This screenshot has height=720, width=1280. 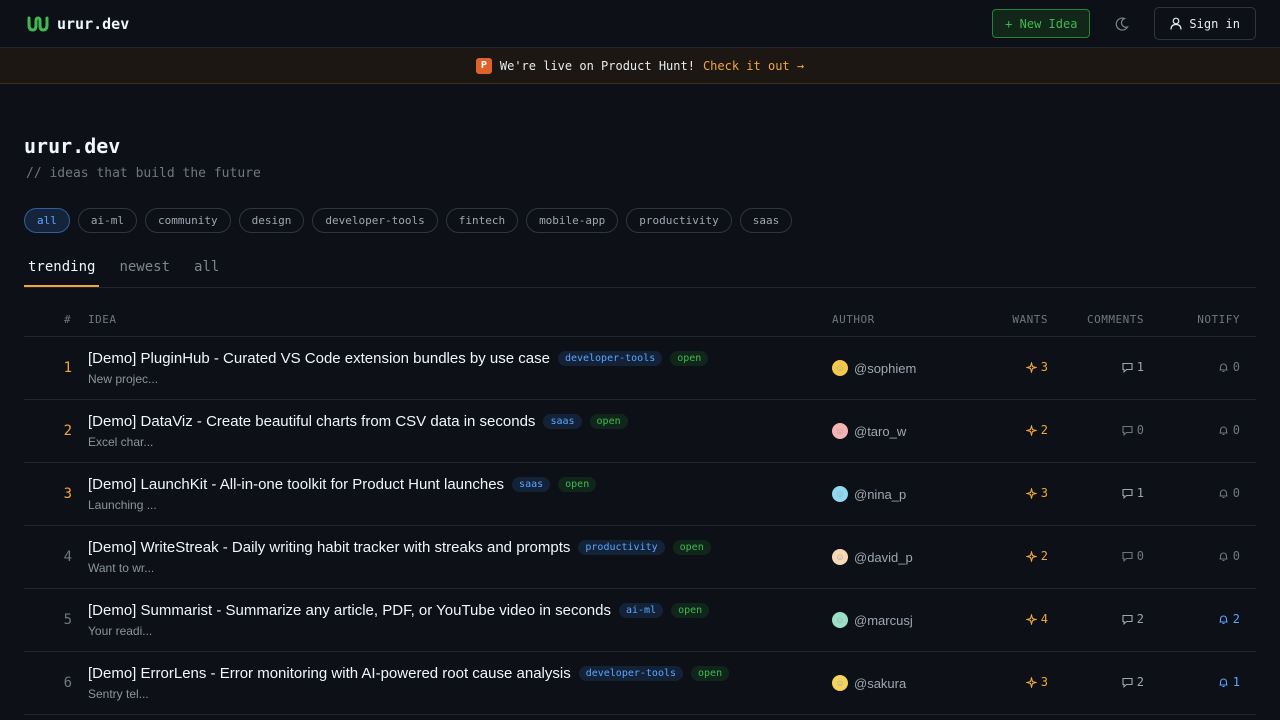 I want to click on author-link: ☺ @taro_w, so click(x=869, y=431).